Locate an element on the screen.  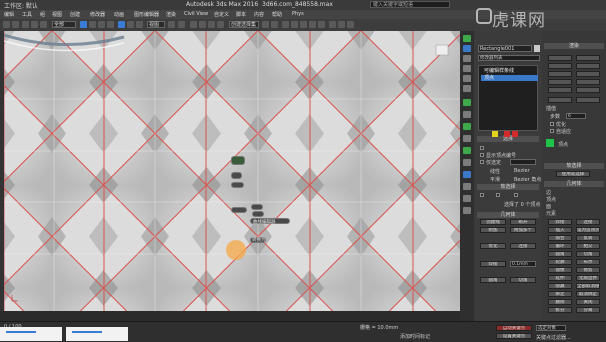
menu-item: 渲染 is located at coordinates (171, 14).